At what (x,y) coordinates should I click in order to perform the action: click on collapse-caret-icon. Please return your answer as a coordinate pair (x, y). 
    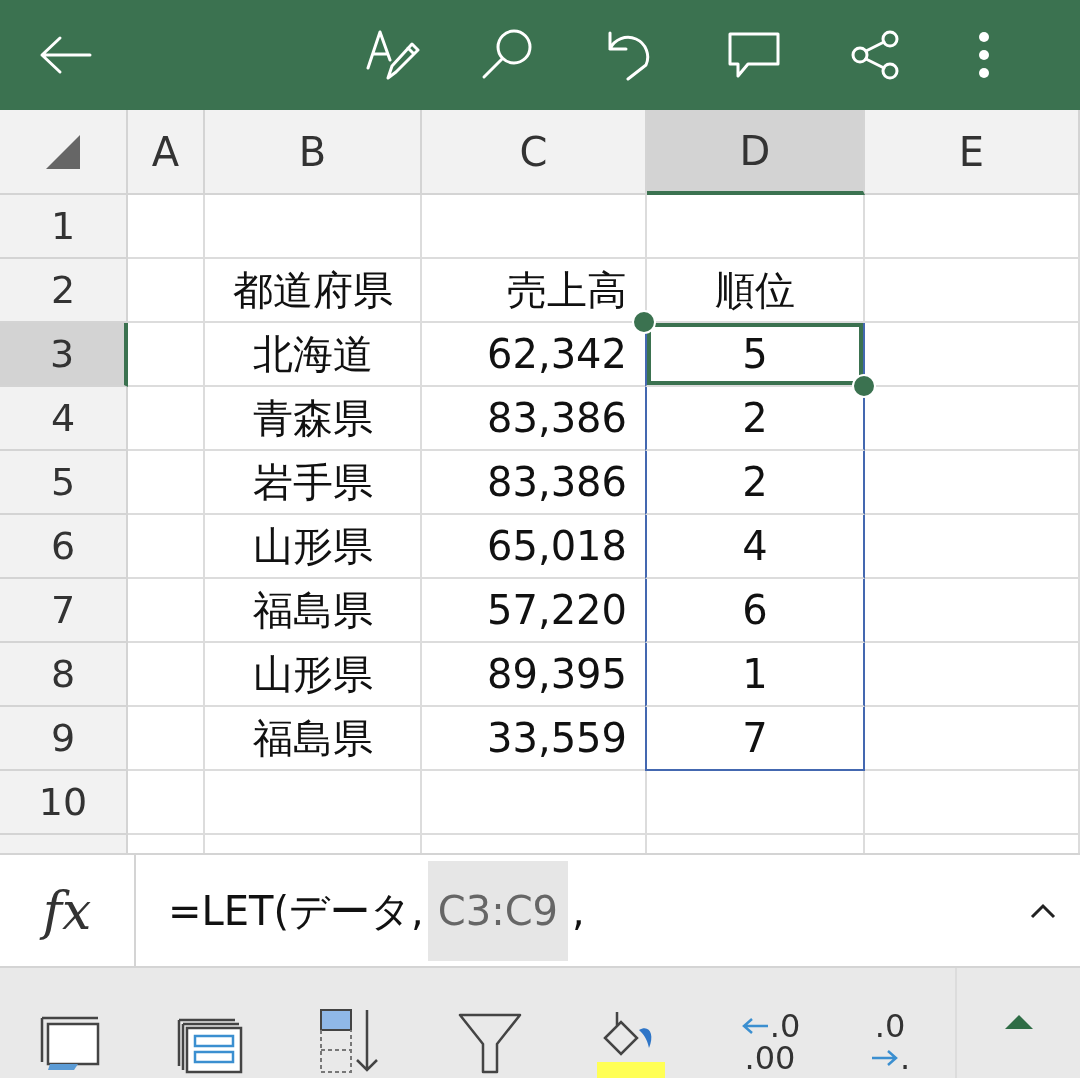
    Looking at the image, I should click on (1043, 910).